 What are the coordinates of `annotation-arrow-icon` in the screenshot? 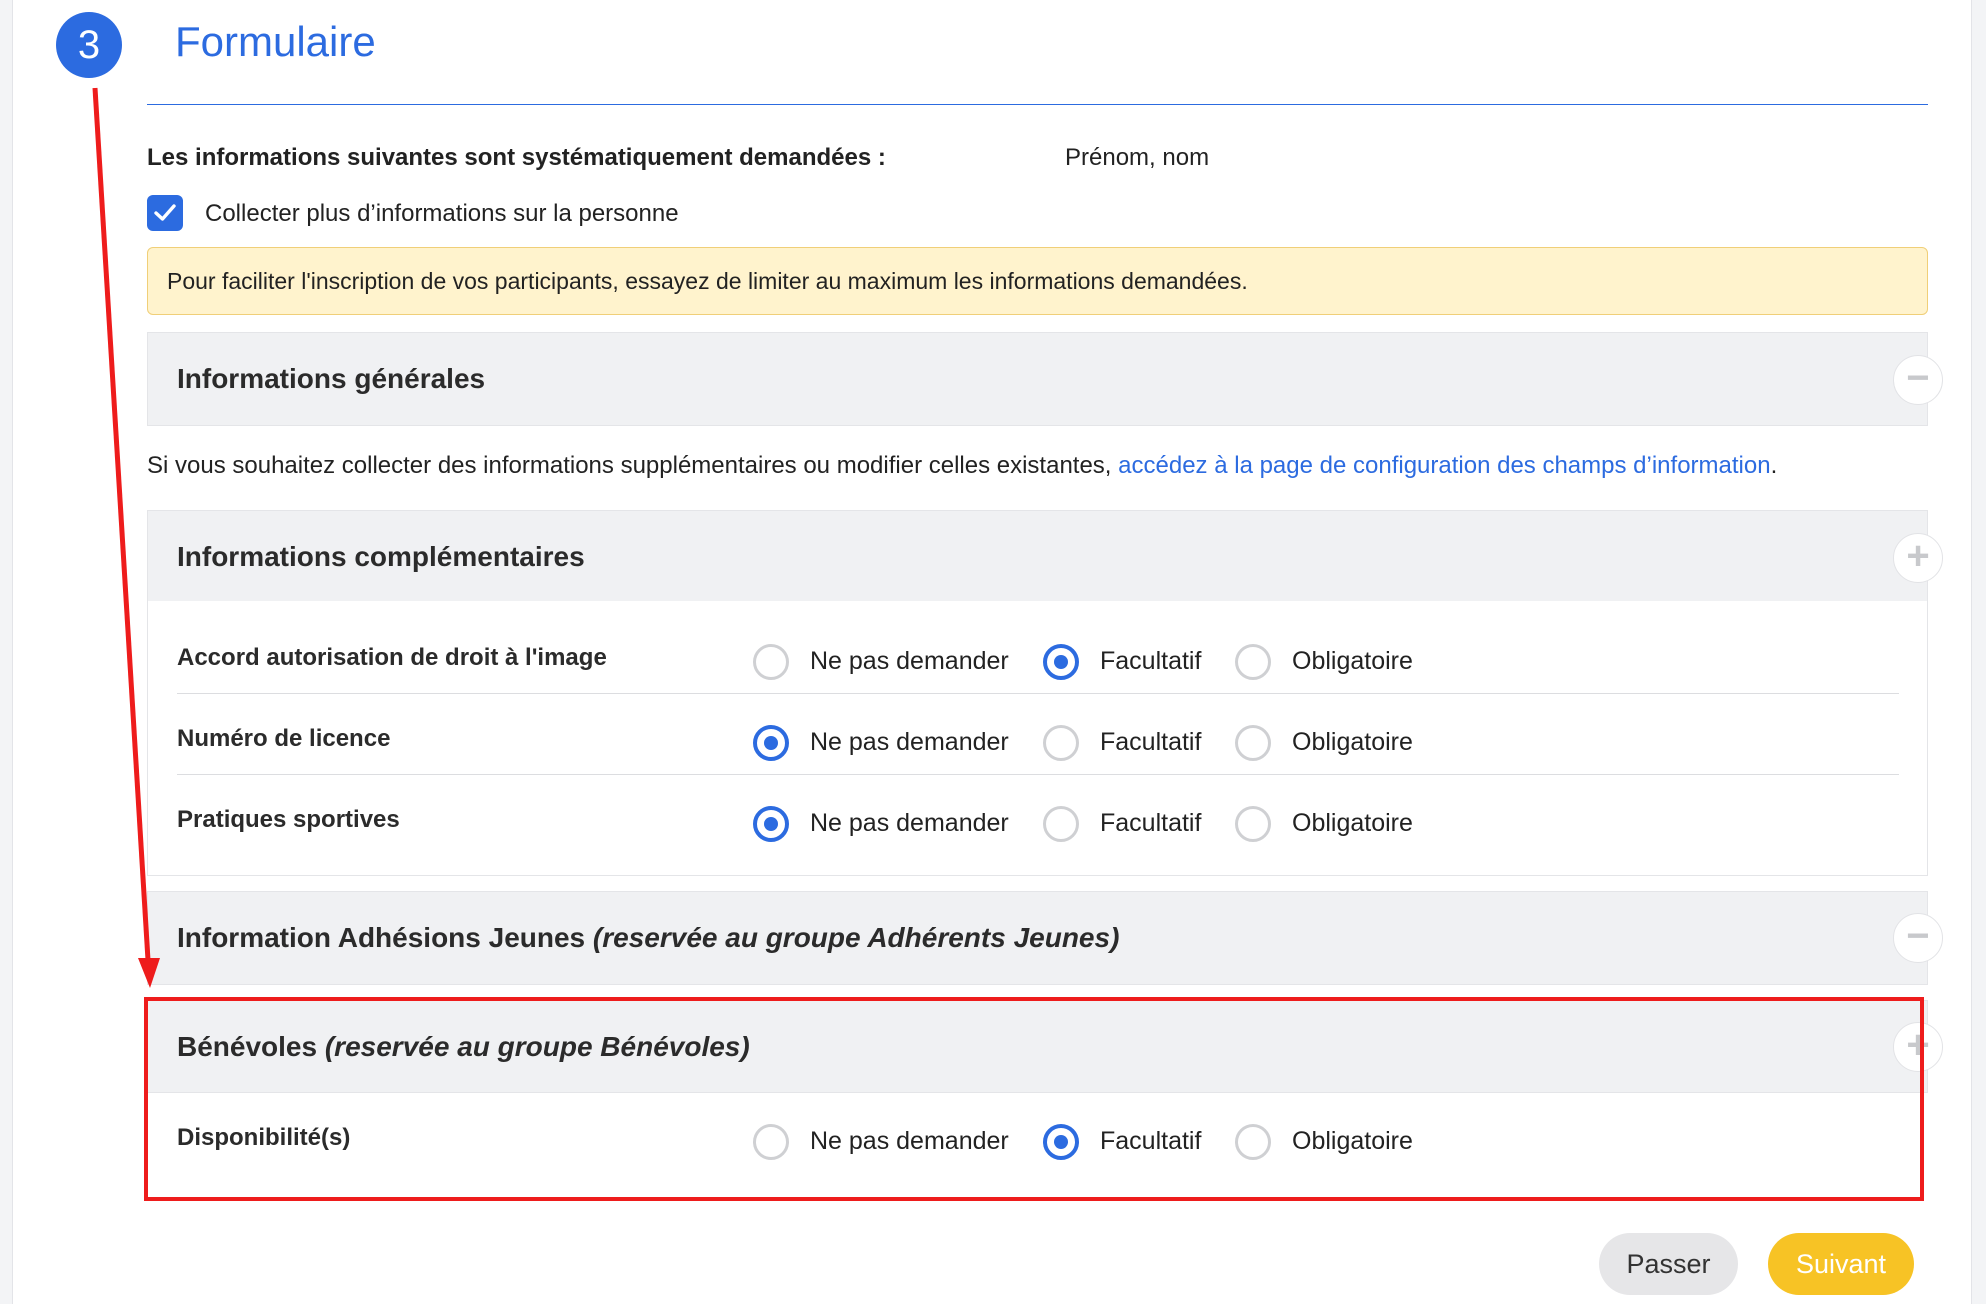 It's located at (126, 537).